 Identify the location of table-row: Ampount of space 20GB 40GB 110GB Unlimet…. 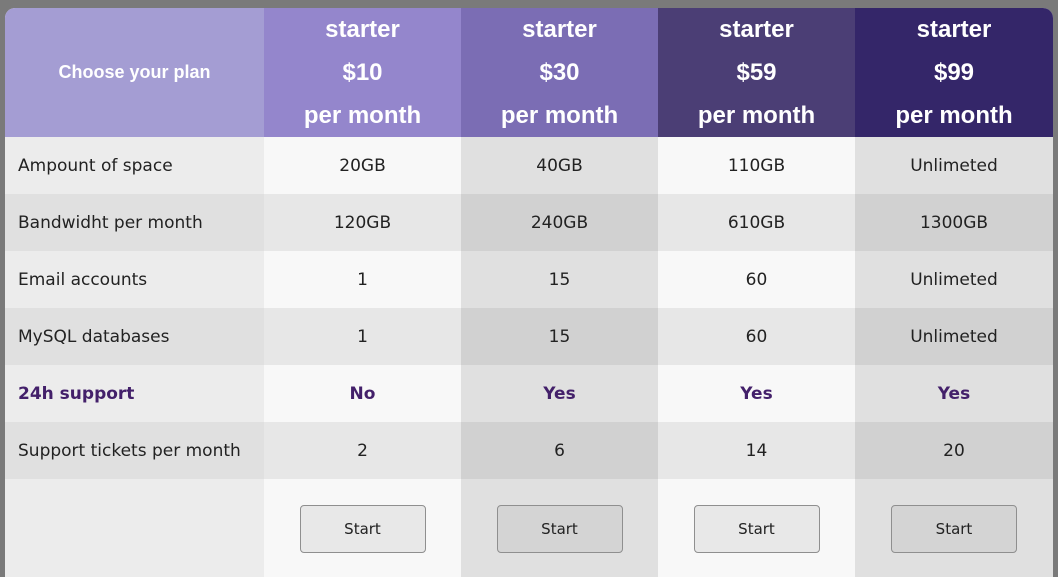
(529, 165).